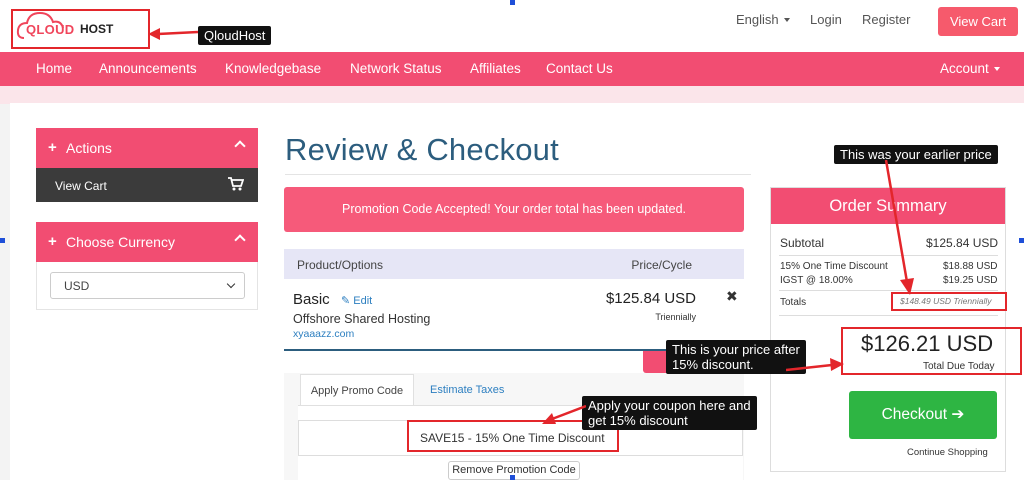  I want to click on arrow-right-icon: ➔, so click(958, 414).